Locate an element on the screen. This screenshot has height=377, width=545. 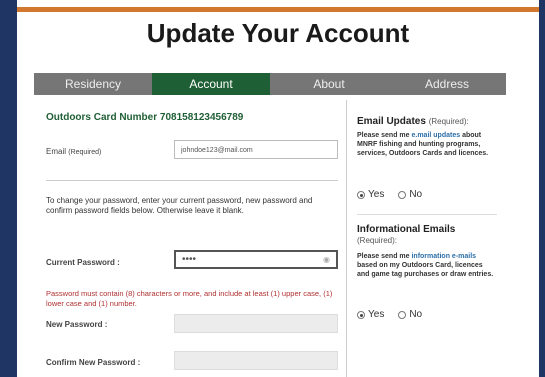
step-tabs: Residency Account About Address is located at coordinates (270, 84).